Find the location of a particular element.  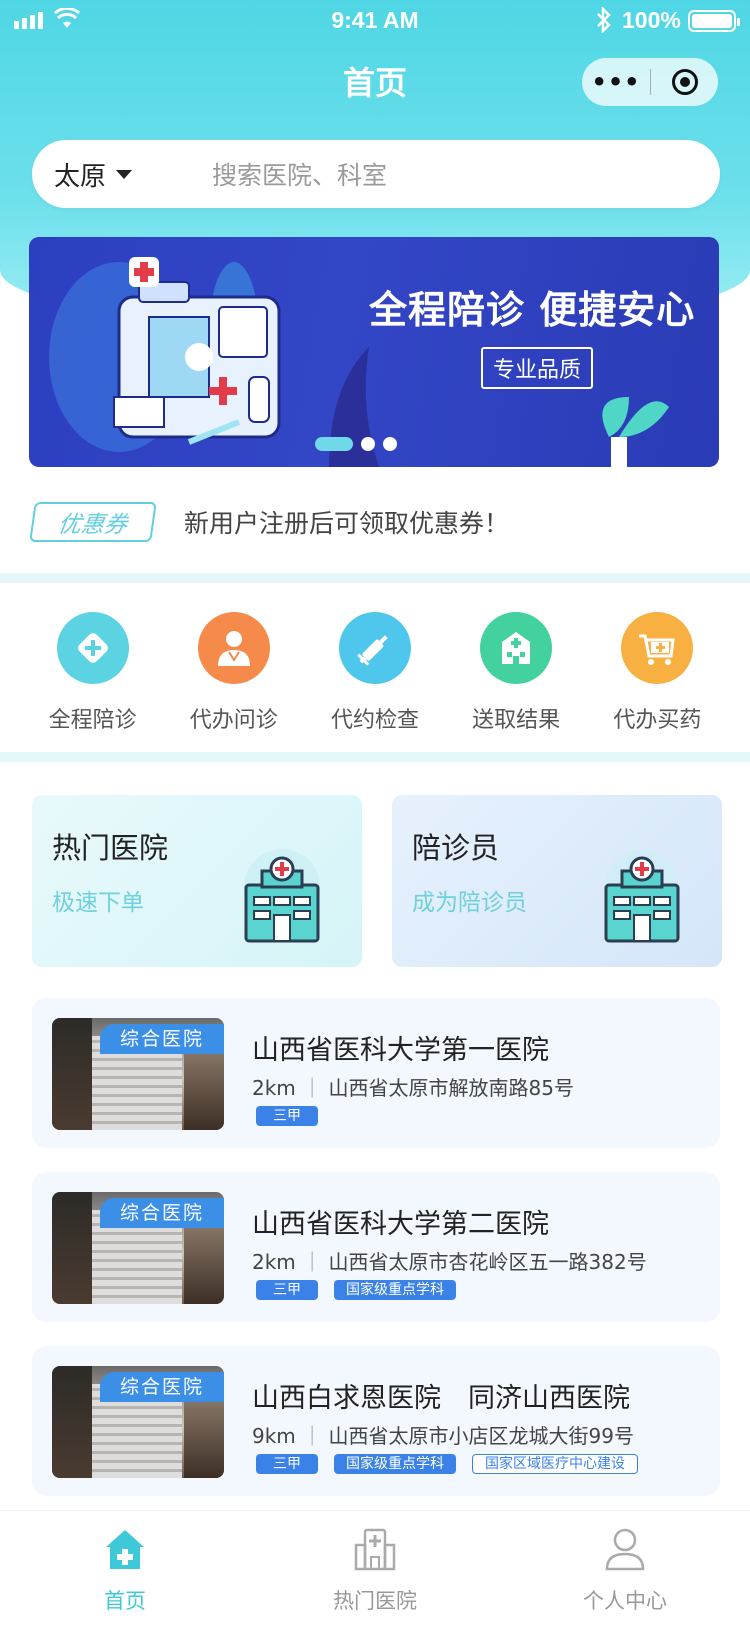

hospital-address-text: 山西省太原市解放南路85号 is located at coordinates (451, 1088).